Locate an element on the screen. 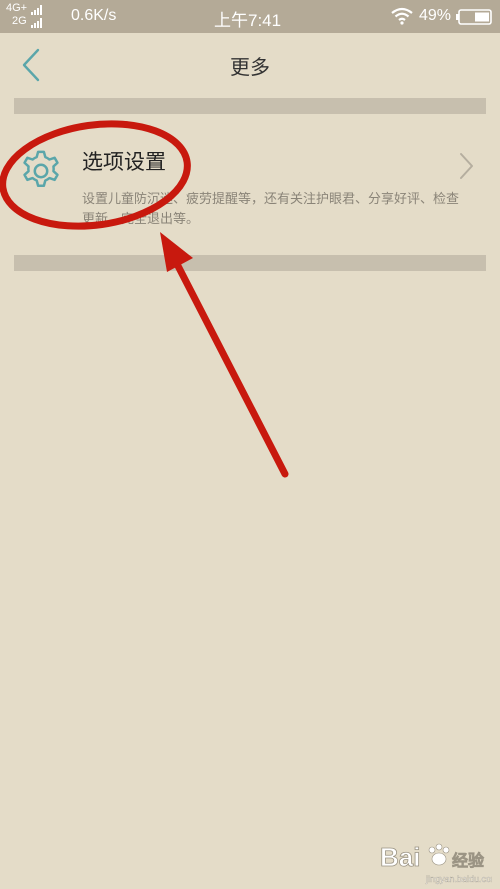 This screenshot has height=889, width=500. network-type-primary: 4G+ is located at coordinates (17, 8).